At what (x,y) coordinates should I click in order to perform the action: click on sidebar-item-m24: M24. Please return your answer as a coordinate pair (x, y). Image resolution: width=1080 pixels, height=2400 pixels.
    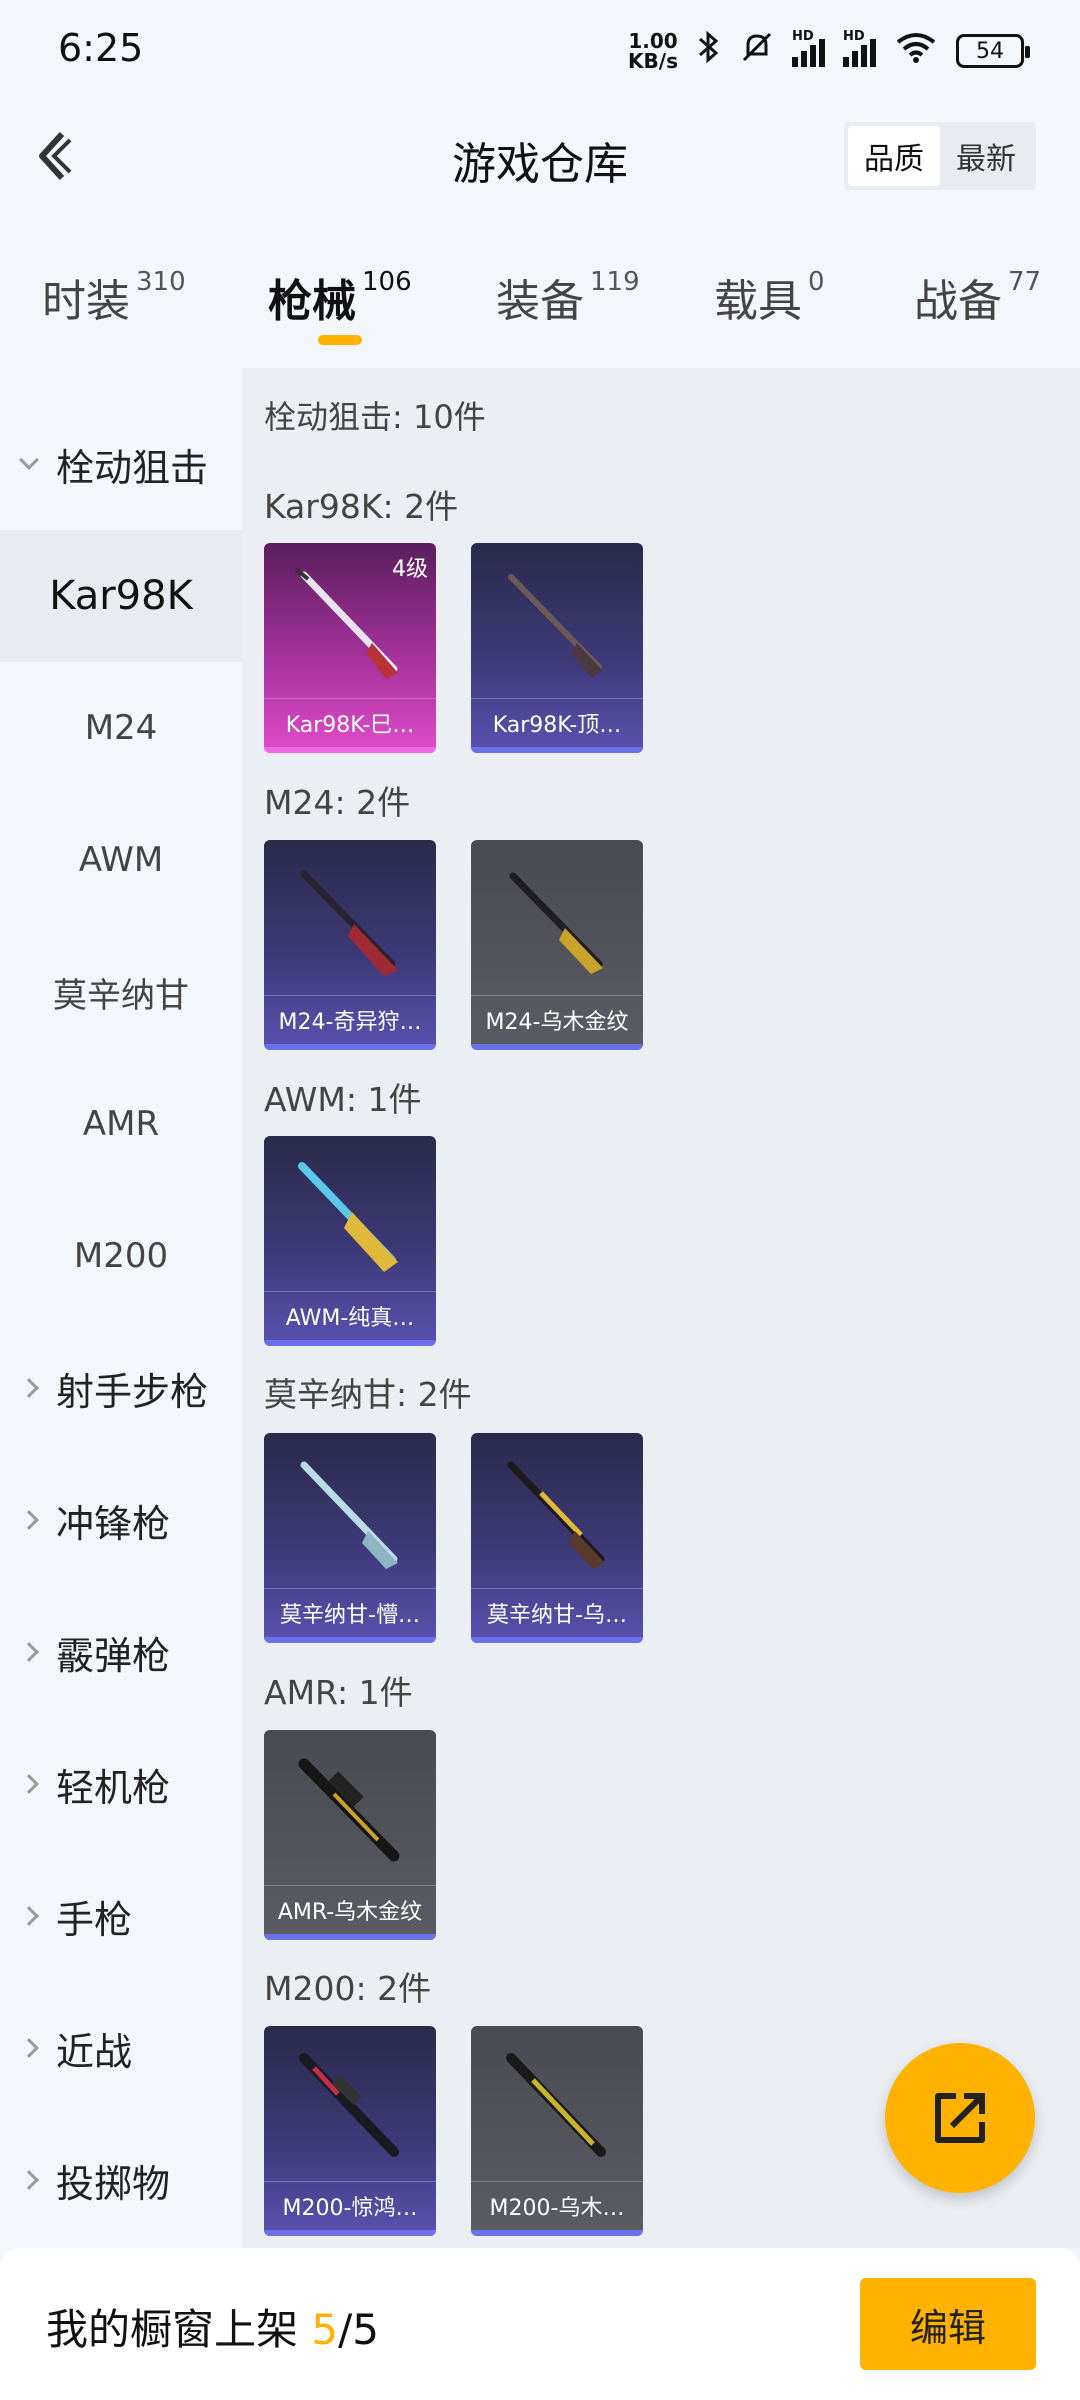
    Looking at the image, I should click on (121, 728).